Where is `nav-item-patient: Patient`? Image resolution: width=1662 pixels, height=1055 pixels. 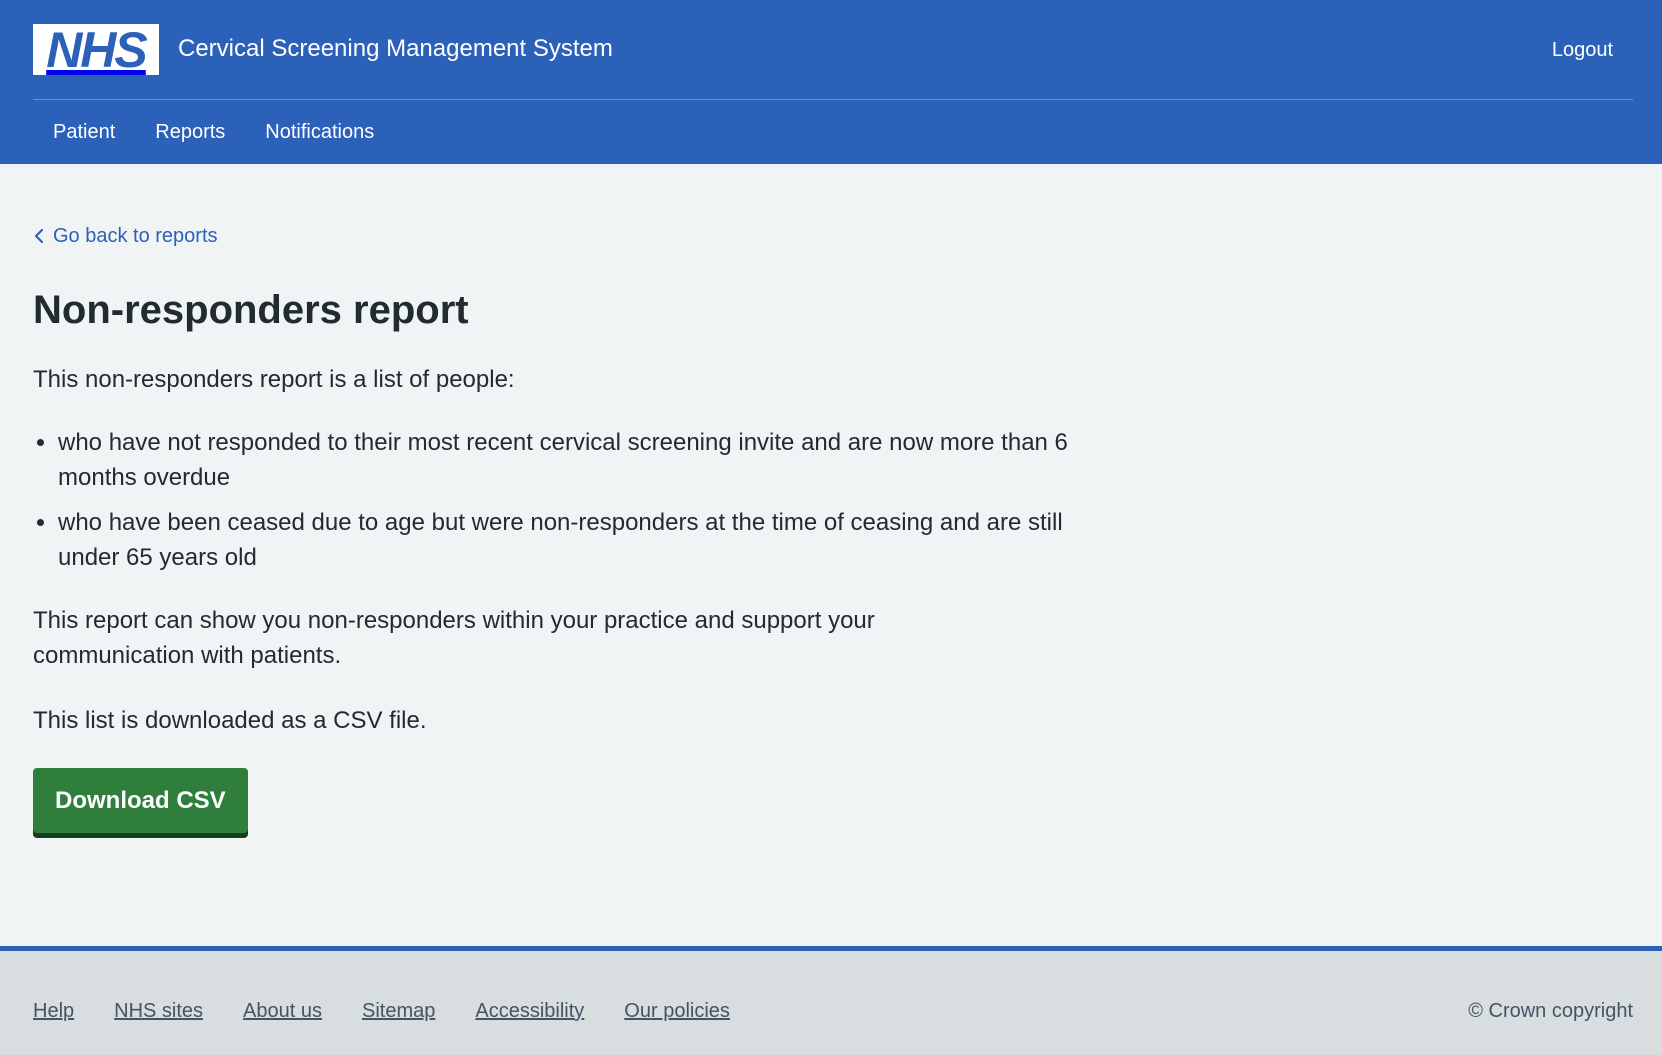 nav-item-patient: Patient is located at coordinates (84, 132).